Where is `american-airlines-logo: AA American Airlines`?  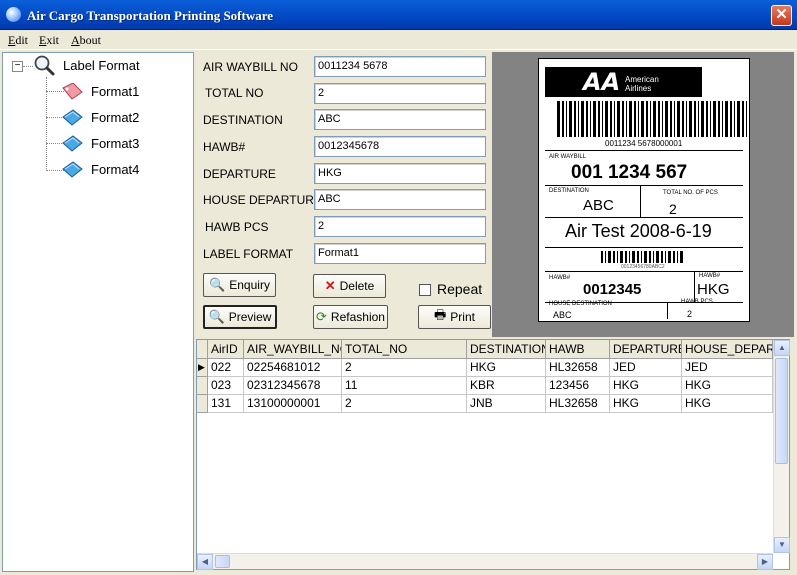
american-airlines-logo: AA American Airlines is located at coordinates (623, 82).